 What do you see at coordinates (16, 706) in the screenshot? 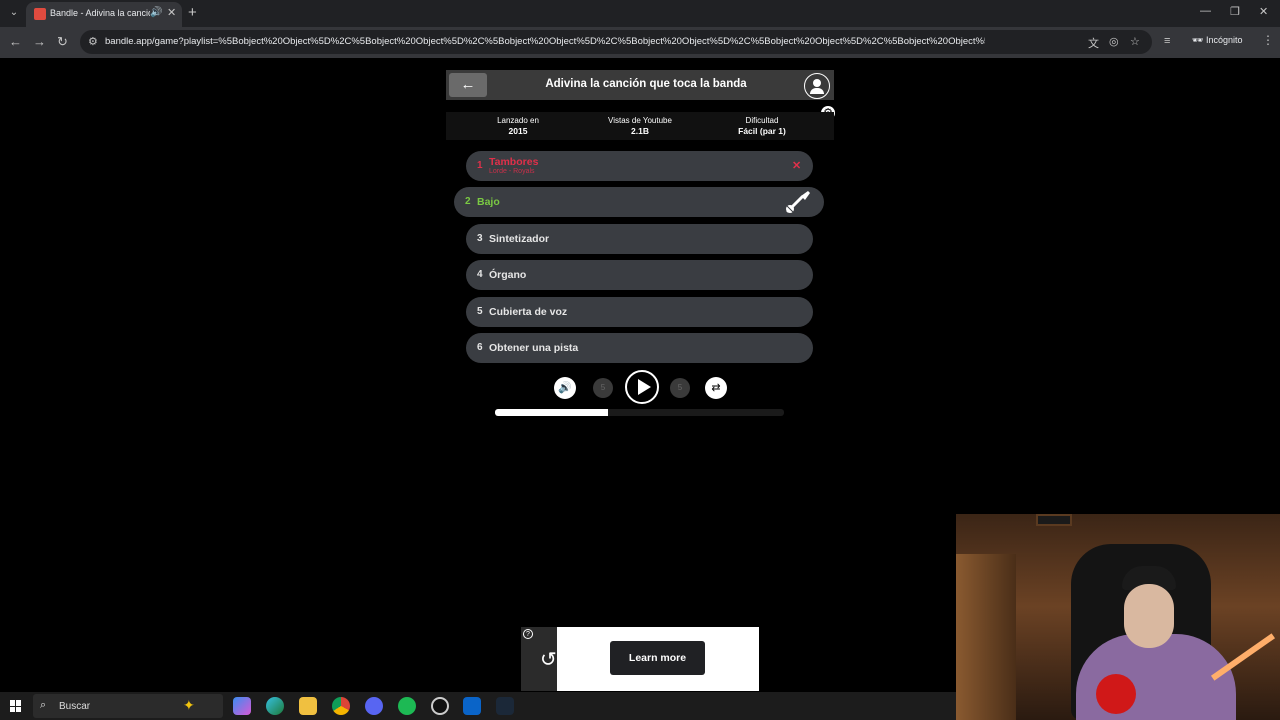
I see `windows-start-icon` at bounding box center [16, 706].